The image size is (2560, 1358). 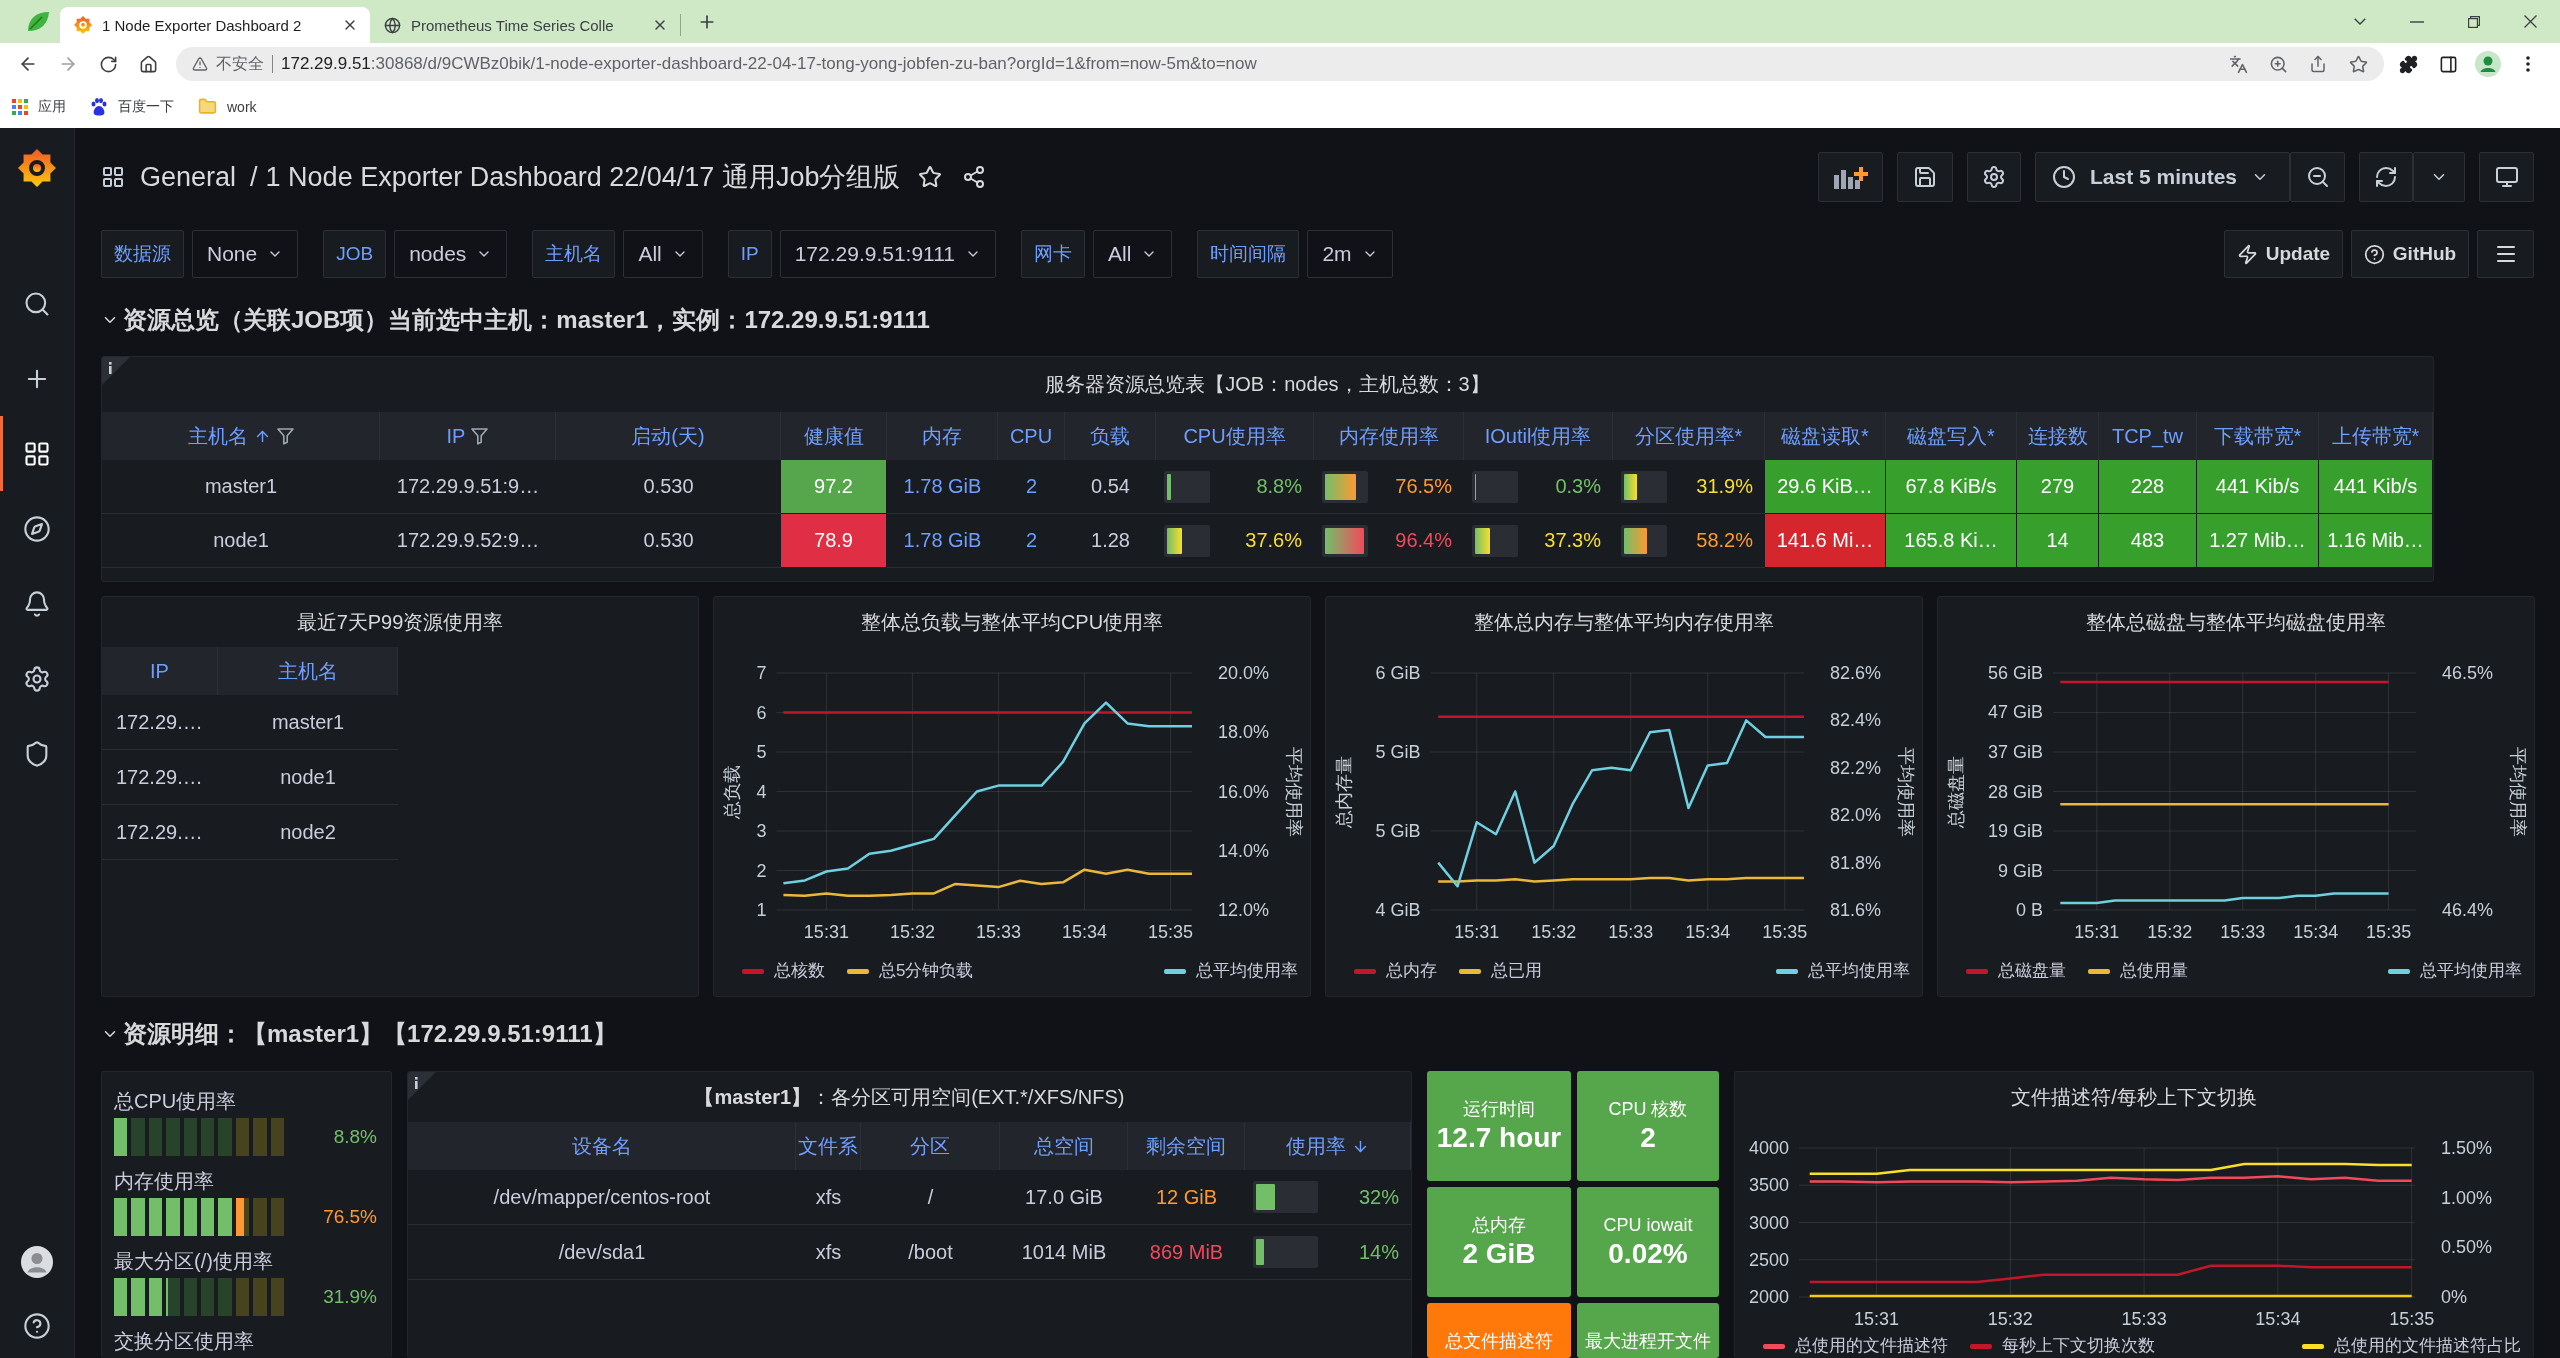 I want to click on zoom-out-button, so click(x=2317, y=177).